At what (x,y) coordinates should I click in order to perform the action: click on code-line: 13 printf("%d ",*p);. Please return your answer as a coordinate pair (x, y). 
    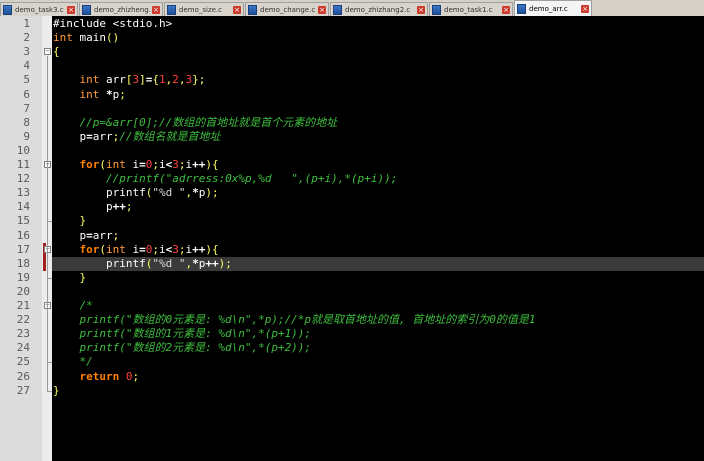
    Looking at the image, I should click on (352, 193).